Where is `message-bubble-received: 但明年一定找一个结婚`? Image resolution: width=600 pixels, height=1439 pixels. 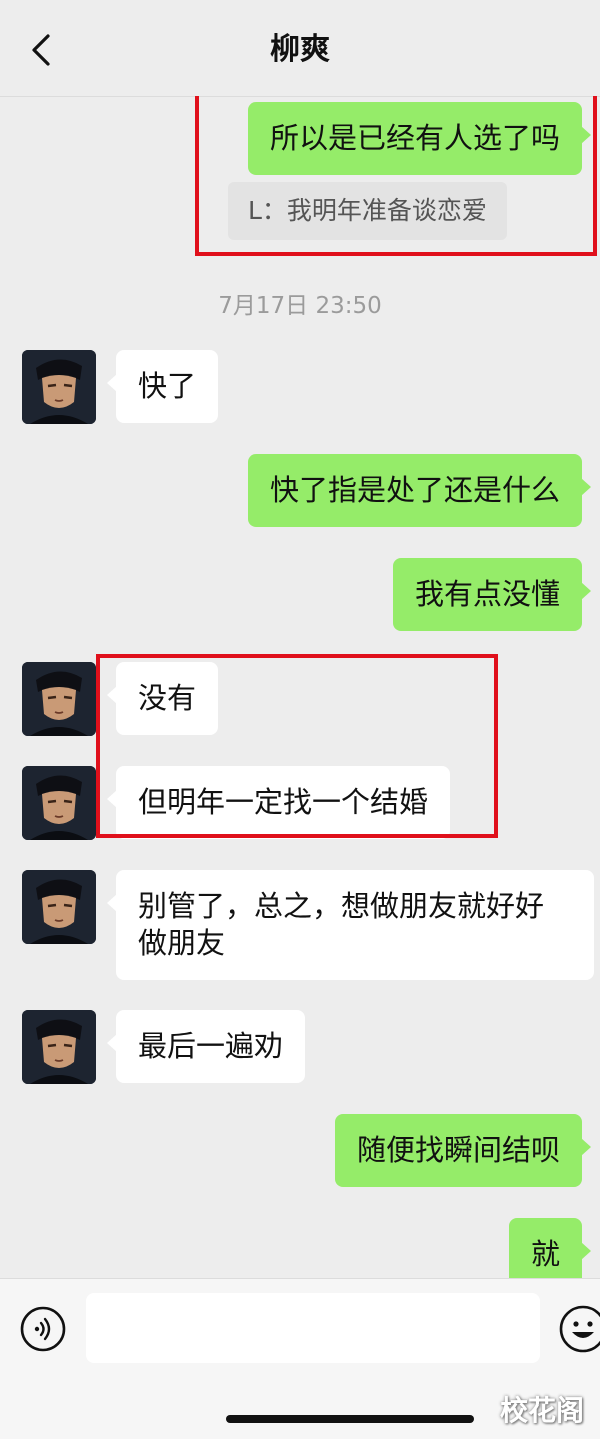
message-bubble-received: 但明年一定找一个结婚 is located at coordinates (278, 802).